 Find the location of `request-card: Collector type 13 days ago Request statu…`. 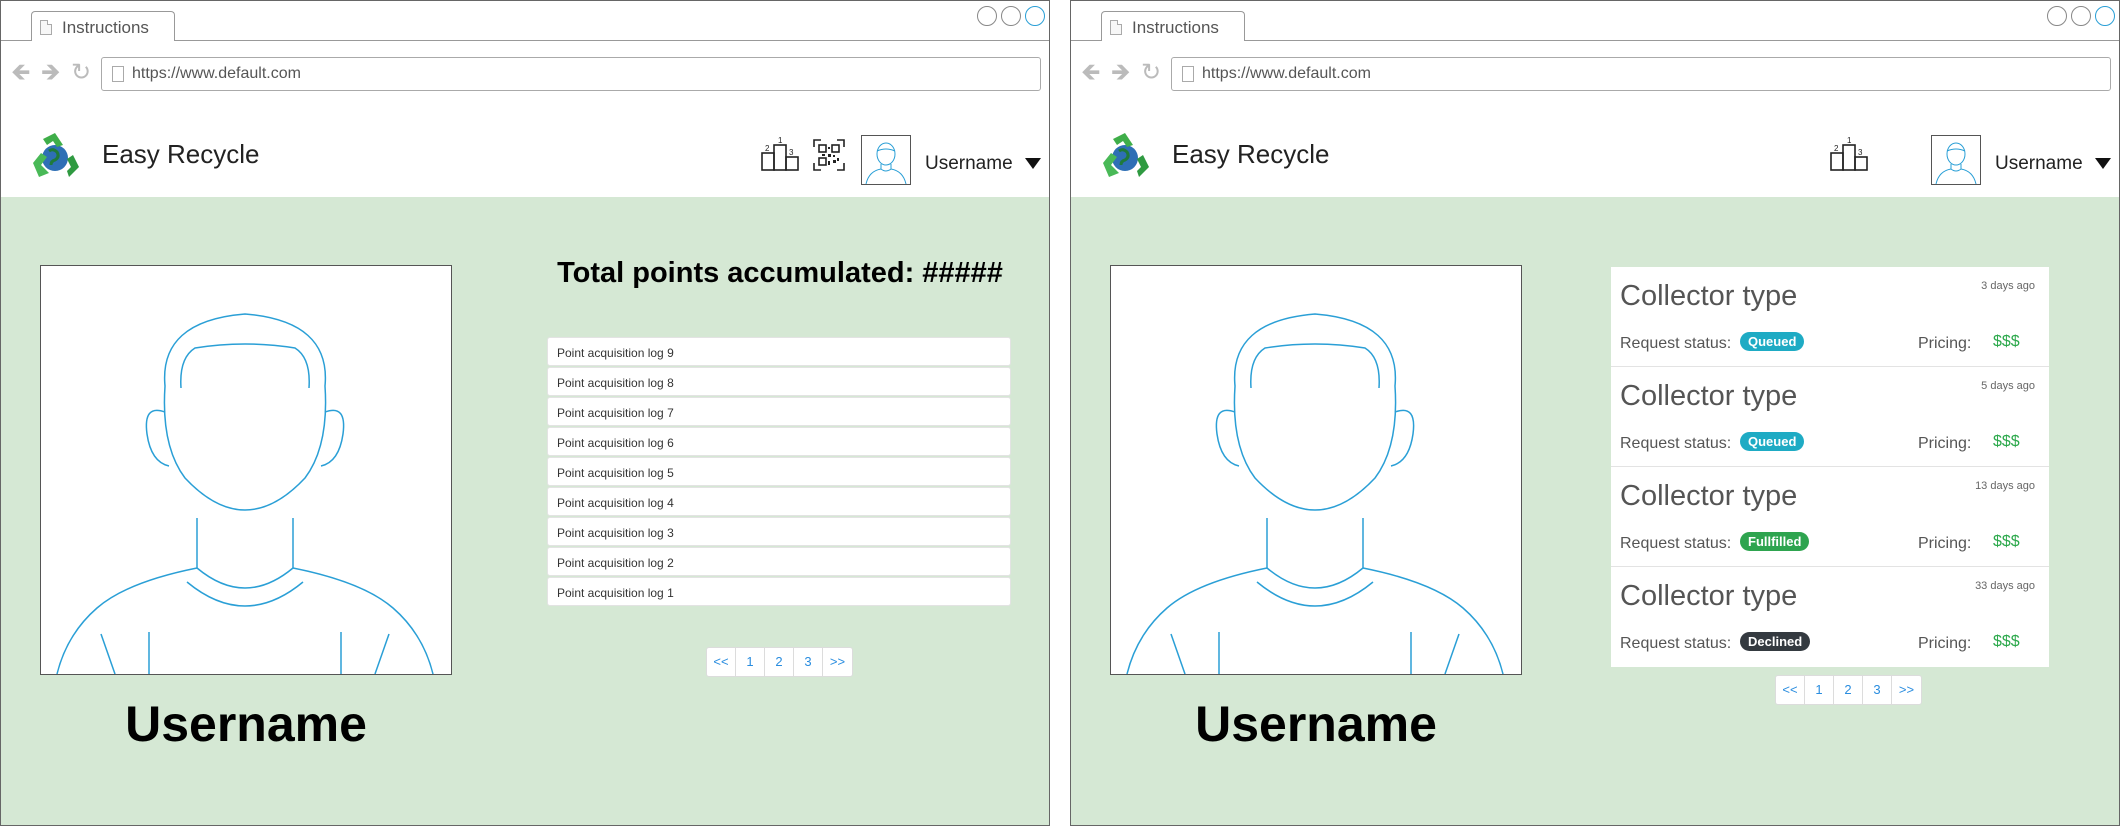

request-card: Collector type 13 days ago Request statu… is located at coordinates (1830, 517).